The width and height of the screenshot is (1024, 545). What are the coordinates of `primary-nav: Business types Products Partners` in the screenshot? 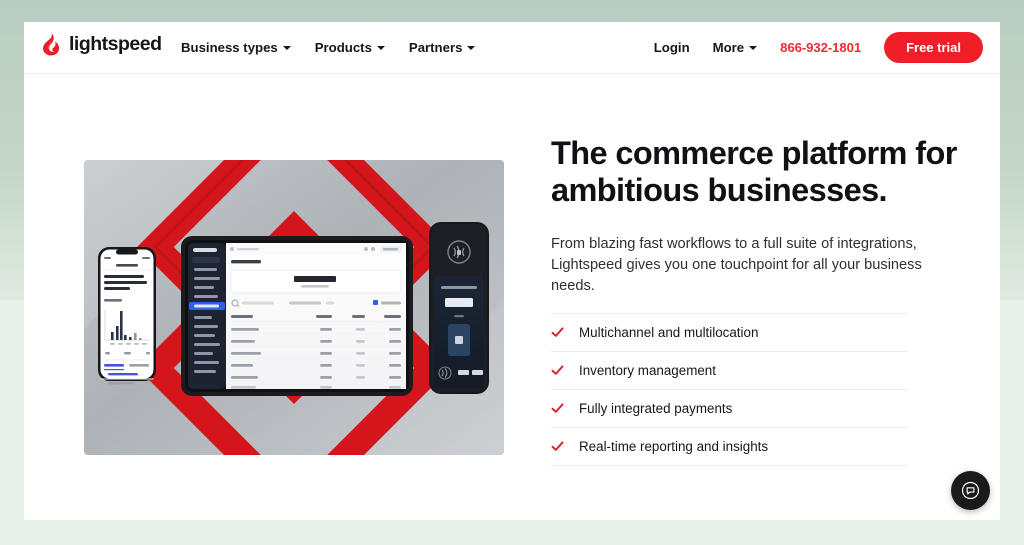 It's located at (328, 47).